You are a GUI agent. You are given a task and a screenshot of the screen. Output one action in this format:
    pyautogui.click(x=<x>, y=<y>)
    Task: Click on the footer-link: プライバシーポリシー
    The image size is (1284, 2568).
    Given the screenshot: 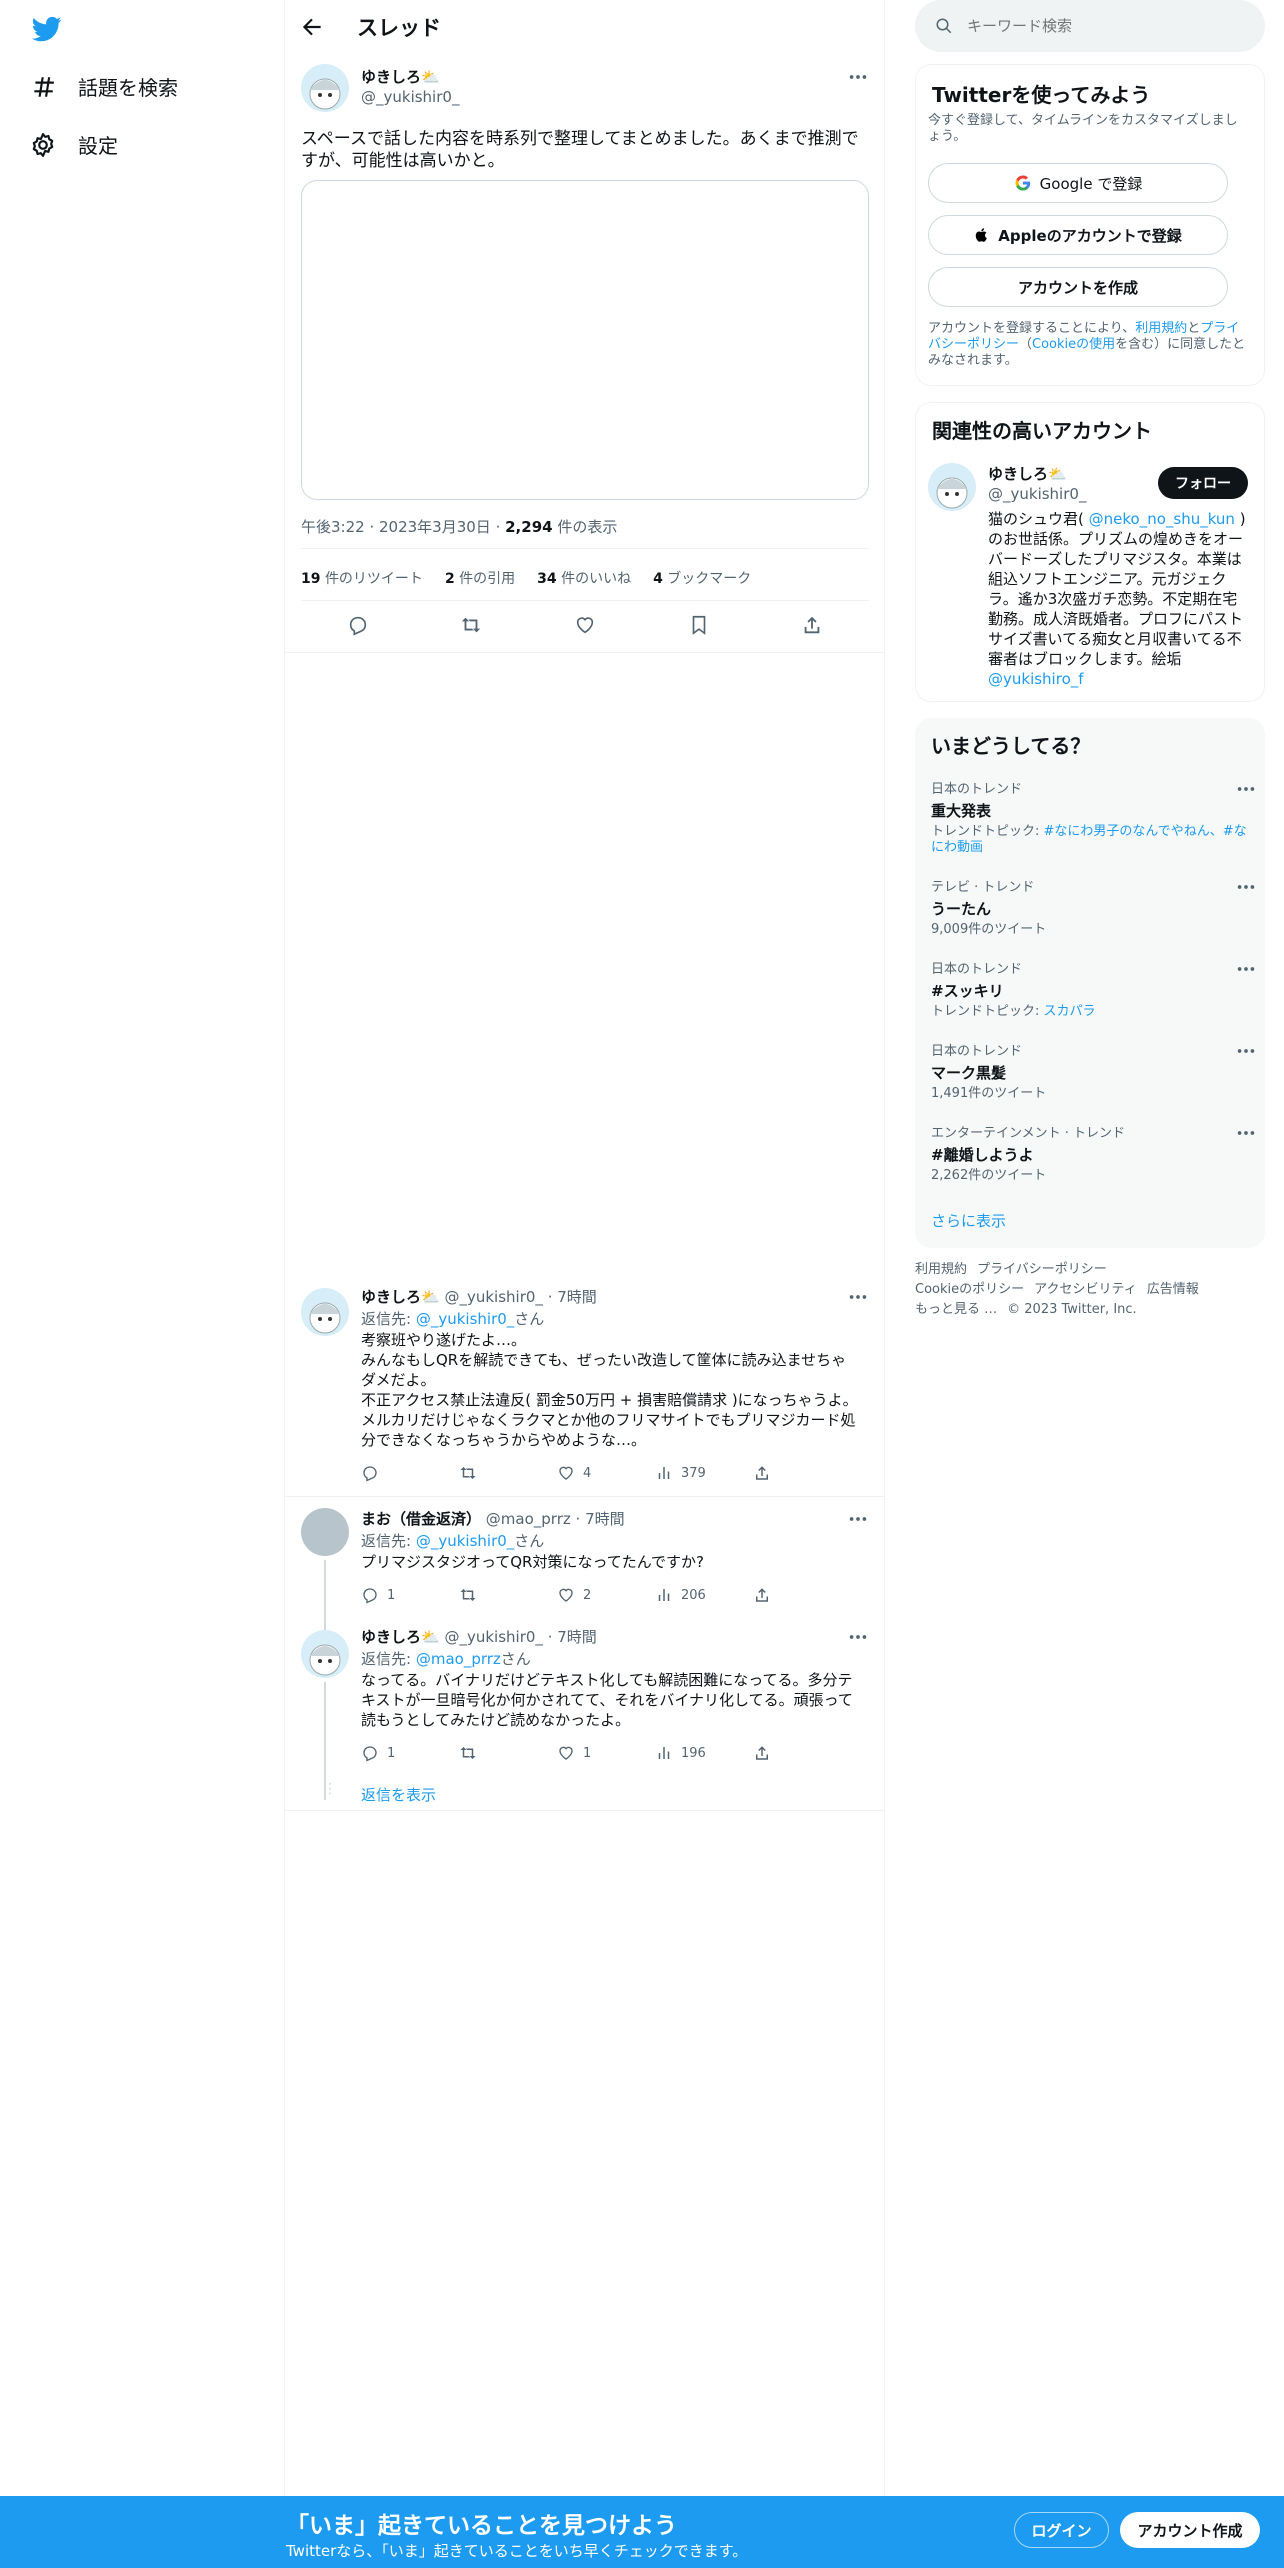 What is the action you would take?
    pyautogui.click(x=1042, y=1269)
    